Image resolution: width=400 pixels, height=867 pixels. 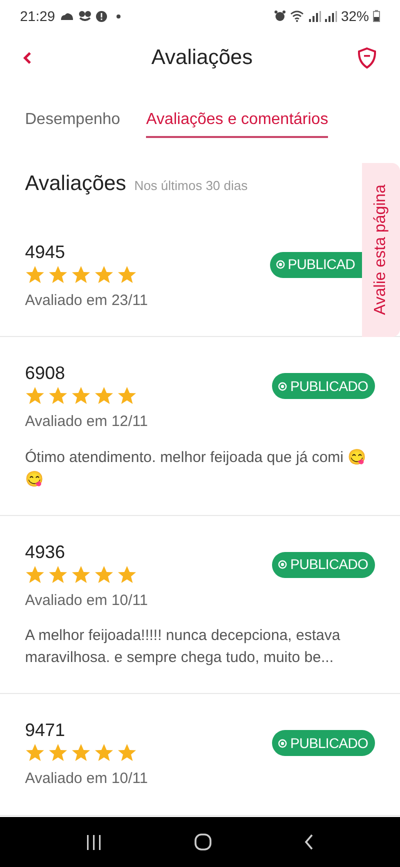 I want to click on review-date: Avaliado em 12/11, so click(x=86, y=422).